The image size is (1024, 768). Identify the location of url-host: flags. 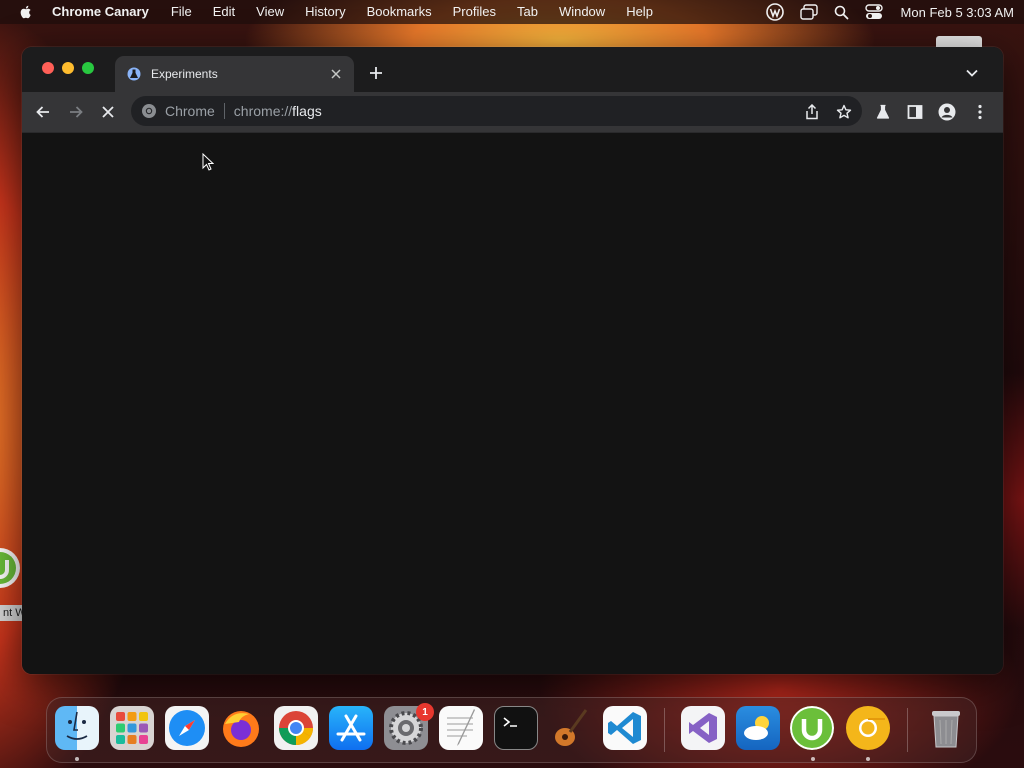
(307, 111).